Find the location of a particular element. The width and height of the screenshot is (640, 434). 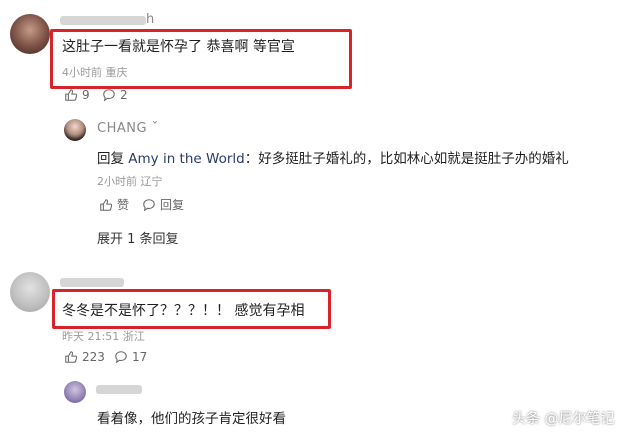

like-count: 223 is located at coordinates (93, 357).